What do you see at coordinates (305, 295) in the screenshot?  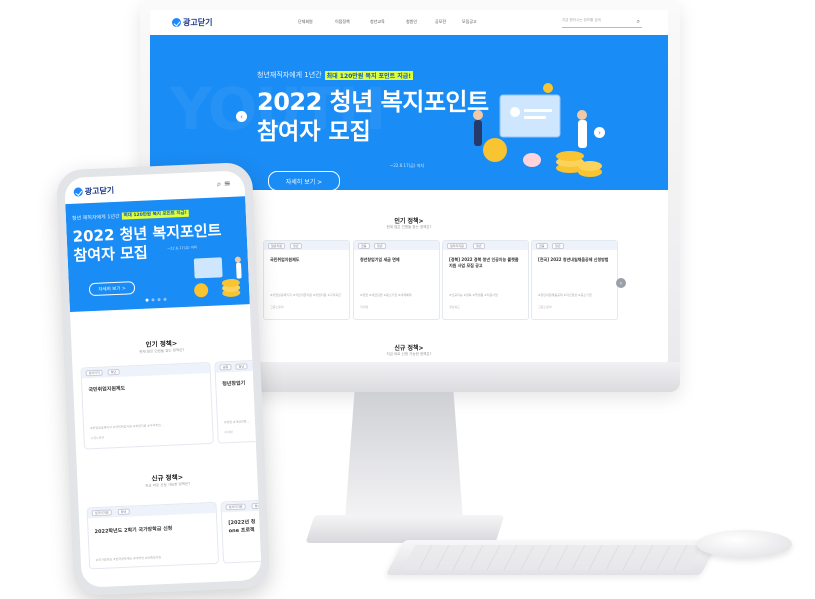 I see `card-desc: #취업성공패키지 #국민취업지원 #취업지원 #구직촉진` at bounding box center [305, 295].